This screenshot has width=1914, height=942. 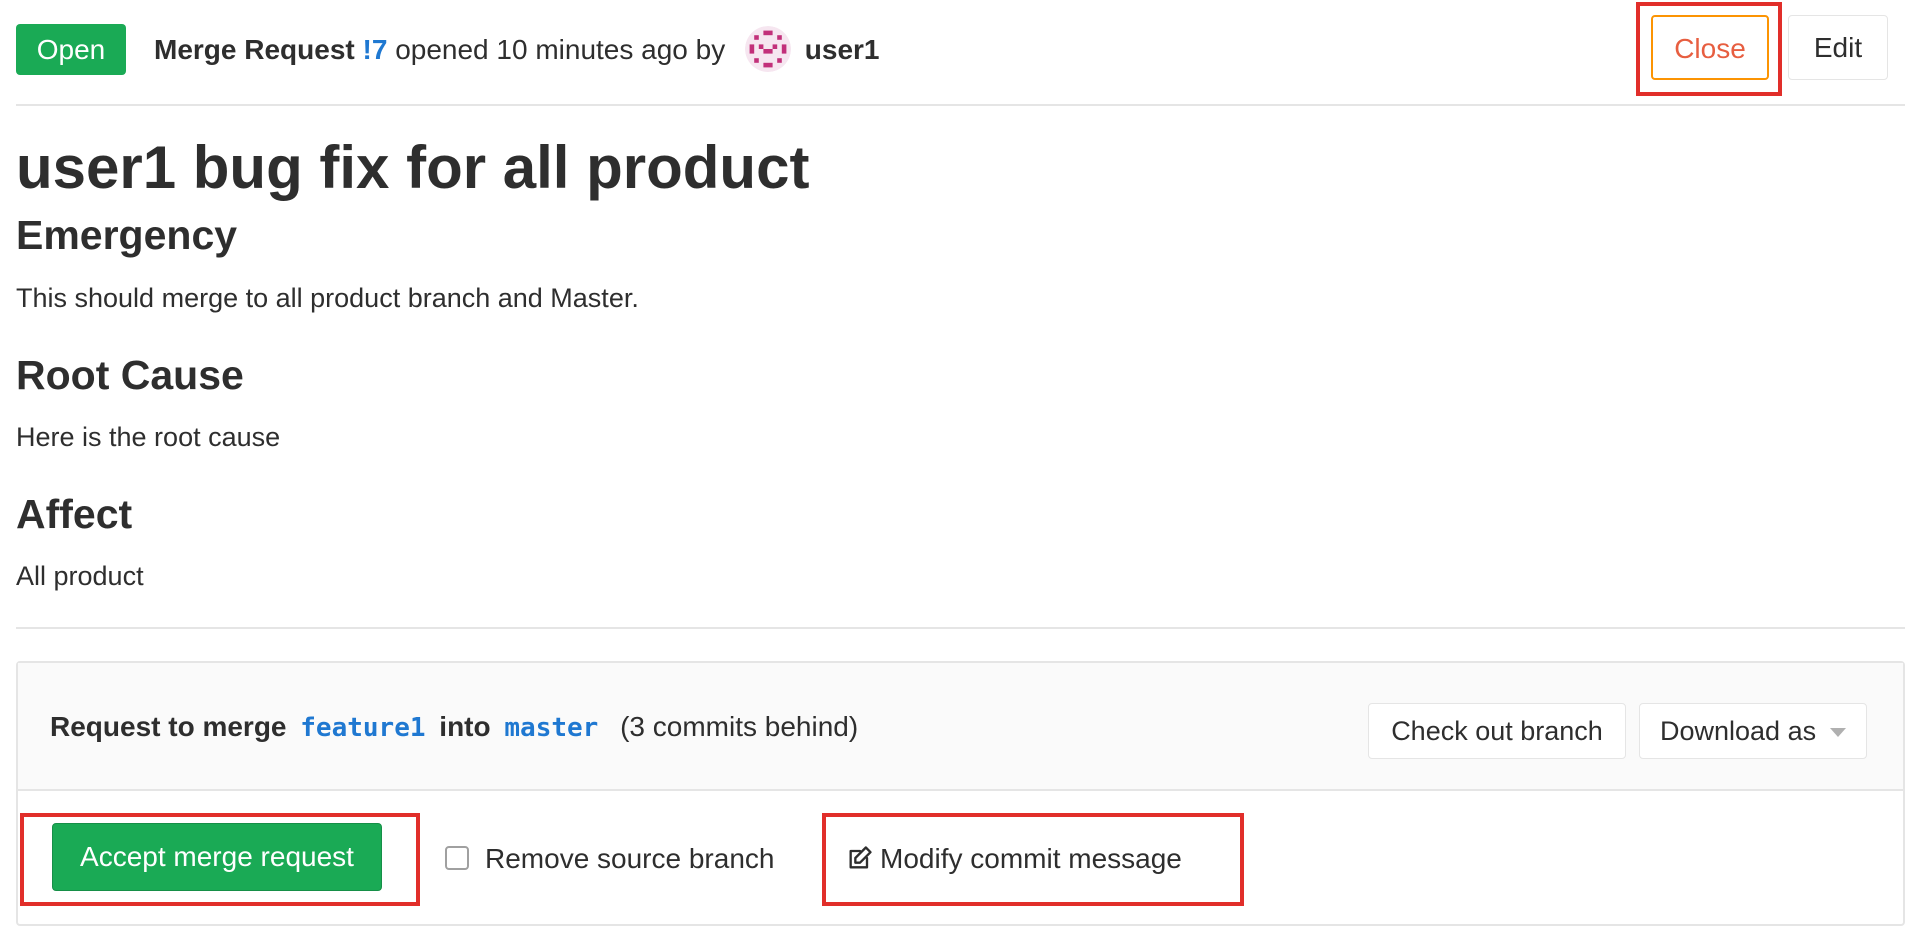 I want to click on opened-text: opened 10 minutes ago by, so click(x=560, y=49).